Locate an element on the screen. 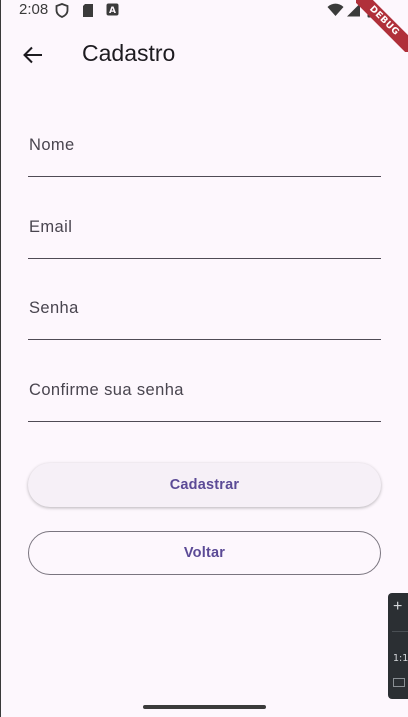 Image resolution: width=408 pixels, height=717 pixels. confirm-password-input is located at coordinates (204, 396).